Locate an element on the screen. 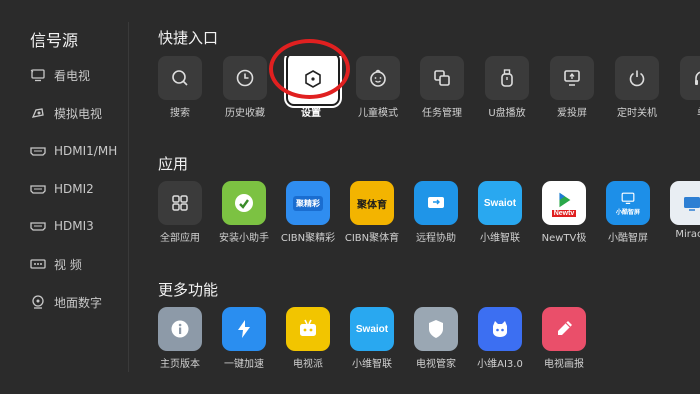 Image resolution: width=700 pixels, height=394 pixels. tile-label: 单 is located at coordinates (686, 111).